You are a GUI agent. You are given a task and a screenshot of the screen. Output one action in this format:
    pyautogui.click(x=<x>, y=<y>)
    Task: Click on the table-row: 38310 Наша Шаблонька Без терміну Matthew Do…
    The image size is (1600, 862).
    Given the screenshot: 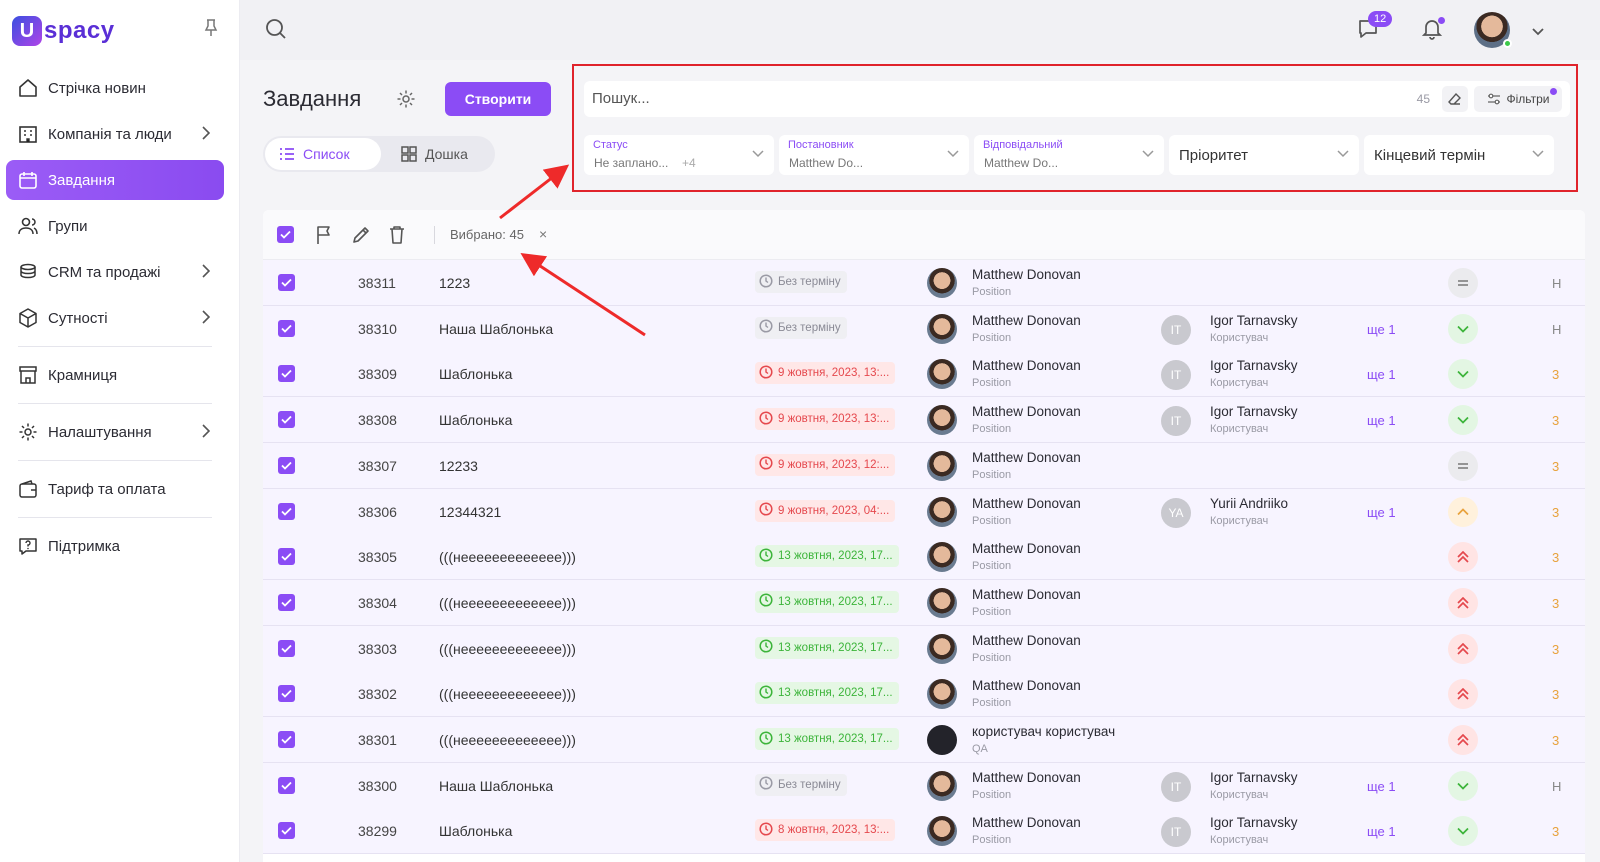 What is the action you would take?
    pyautogui.click(x=924, y=328)
    